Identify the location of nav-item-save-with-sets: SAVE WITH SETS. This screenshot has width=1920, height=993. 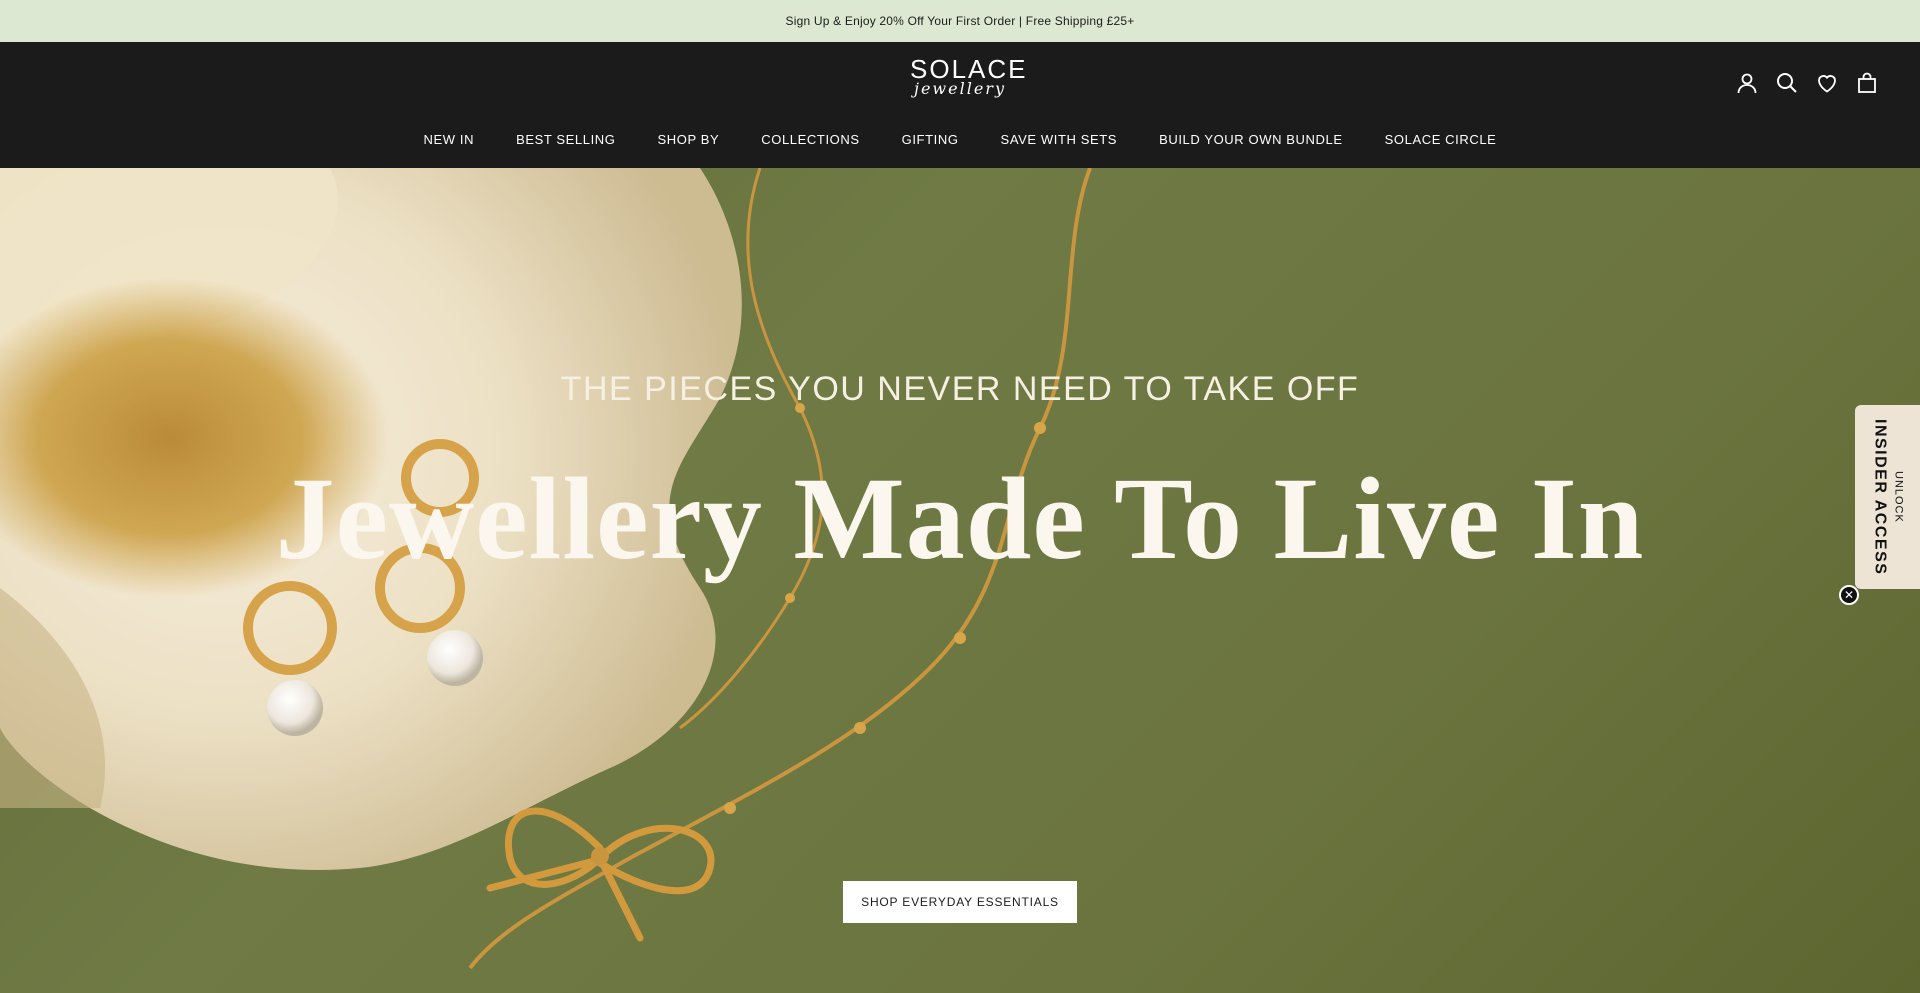
(1059, 139).